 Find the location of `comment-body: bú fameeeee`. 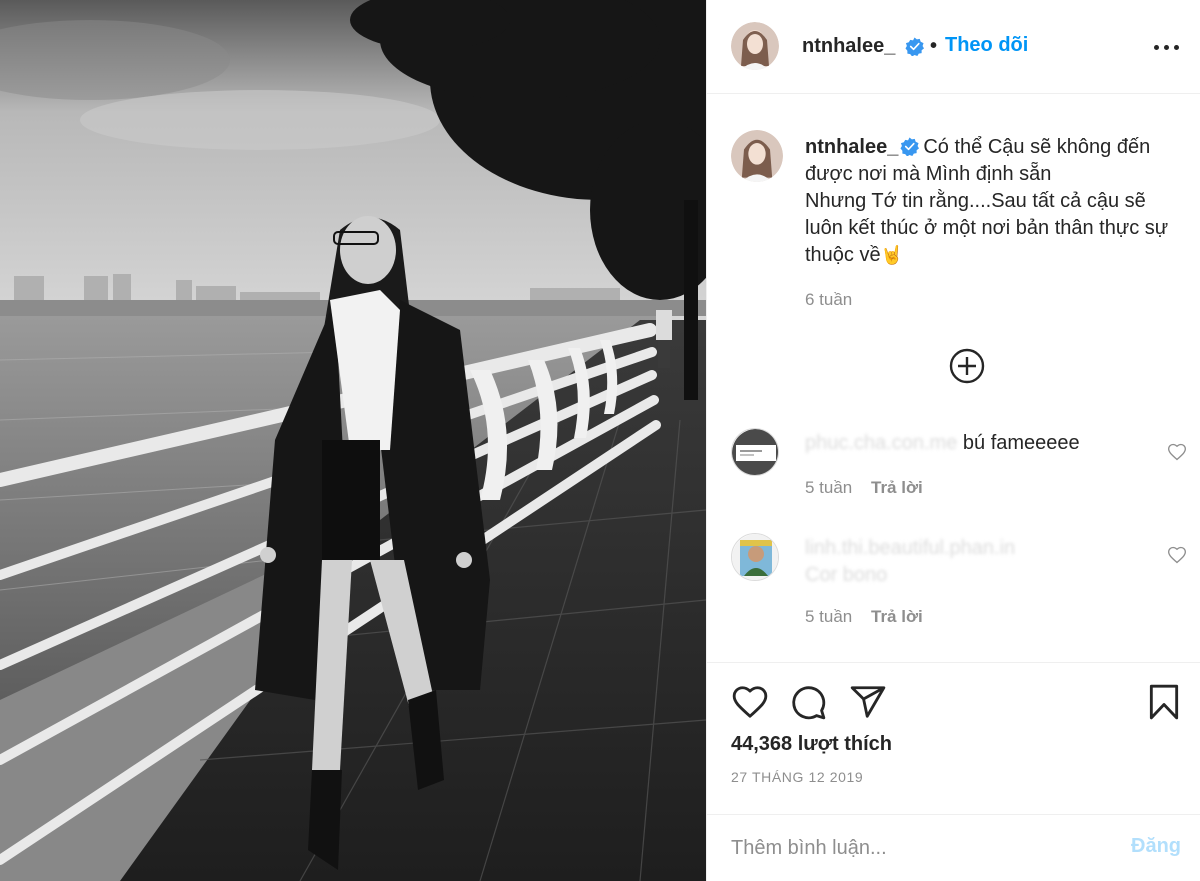

comment-body: bú fameeeee is located at coordinates (1021, 443).